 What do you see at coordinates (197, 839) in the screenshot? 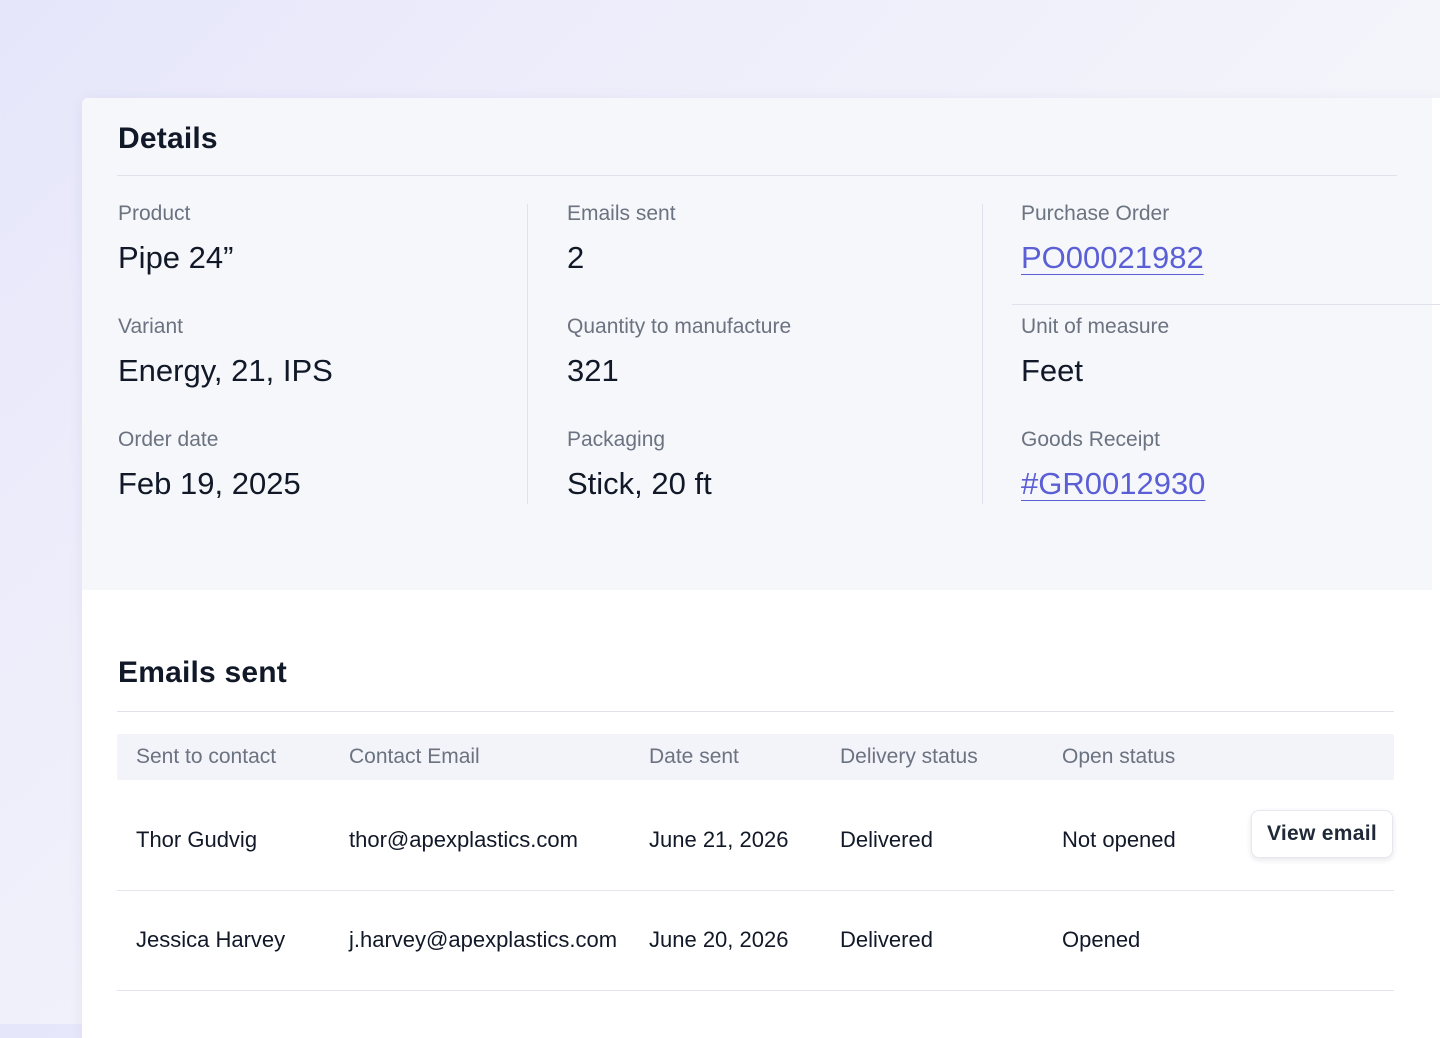
I see `contact-name: Thor Gudvig` at bounding box center [197, 839].